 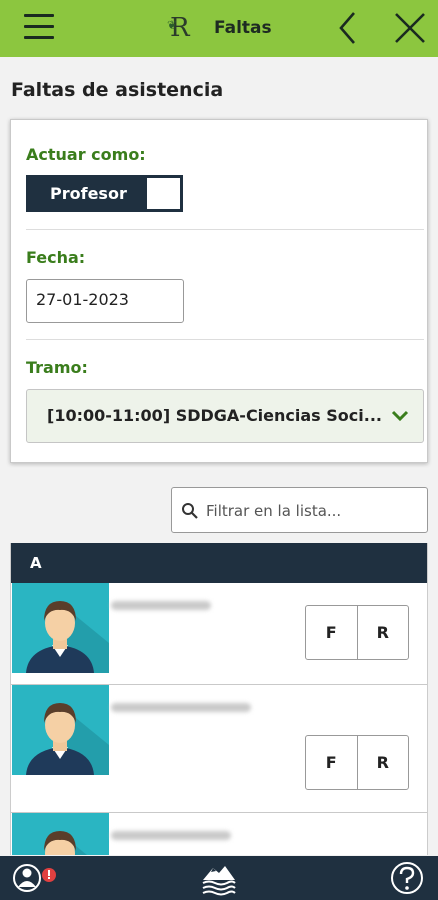 What do you see at coordinates (117, 90) in the screenshot?
I see `page-title: Faltas de asistencia` at bounding box center [117, 90].